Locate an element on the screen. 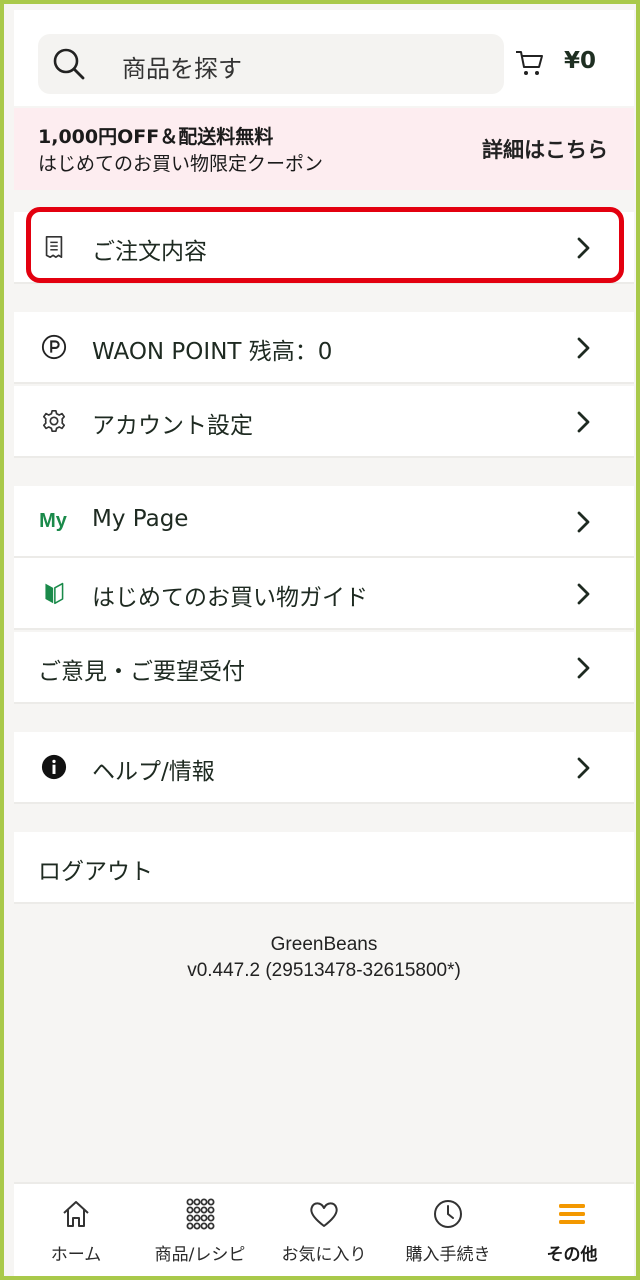 This screenshot has height=1280, width=640. grid-icon is located at coordinates (200, 1214).